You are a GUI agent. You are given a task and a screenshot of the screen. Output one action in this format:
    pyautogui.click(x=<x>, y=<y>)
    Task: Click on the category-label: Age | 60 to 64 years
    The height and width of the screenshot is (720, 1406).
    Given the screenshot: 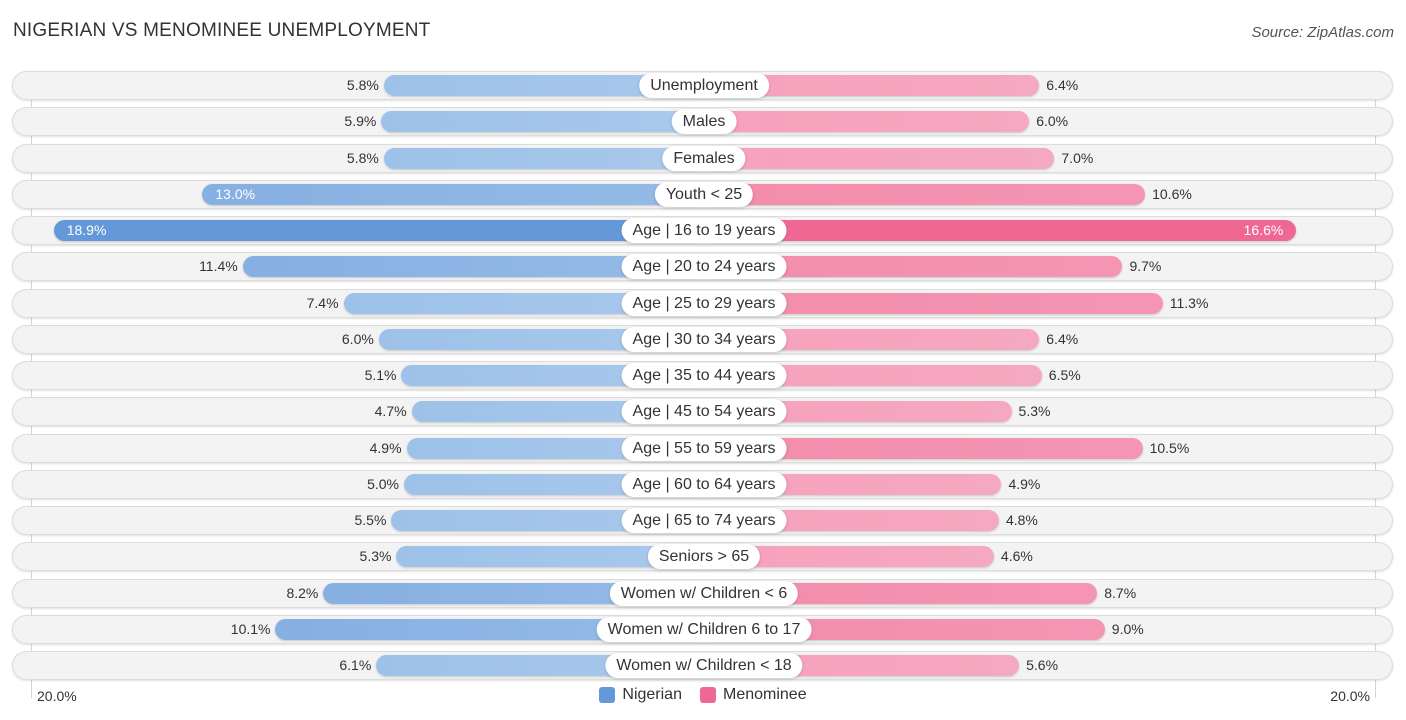 What is the action you would take?
    pyautogui.click(x=704, y=484)
    